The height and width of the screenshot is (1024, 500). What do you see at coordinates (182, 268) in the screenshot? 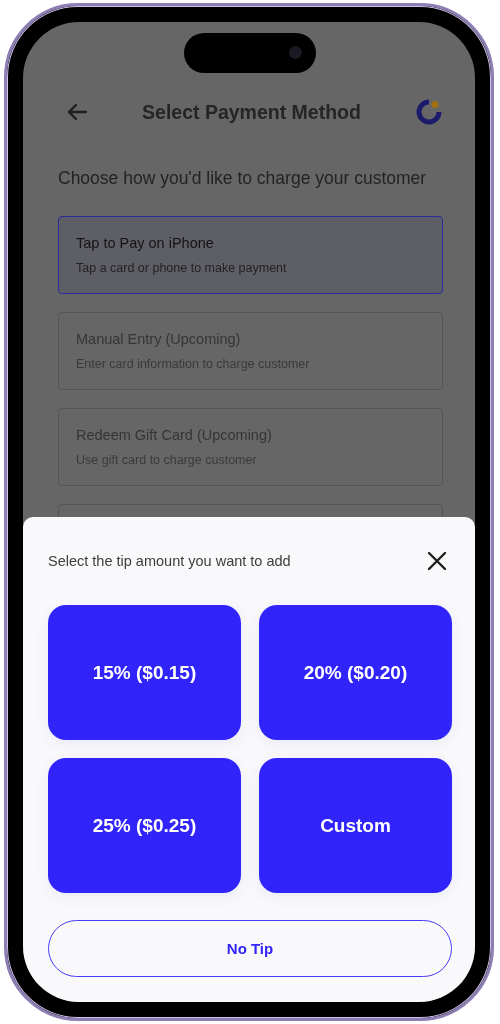
I see `option-description: Tap a card or phone to make payment` at bounding box center [182, 268].